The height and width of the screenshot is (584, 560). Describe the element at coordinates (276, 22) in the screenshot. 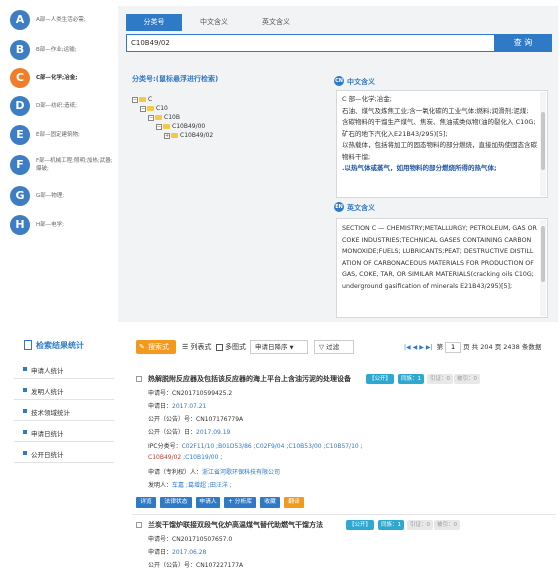

I see `tab-english-meaning: 英文含义` at that location.